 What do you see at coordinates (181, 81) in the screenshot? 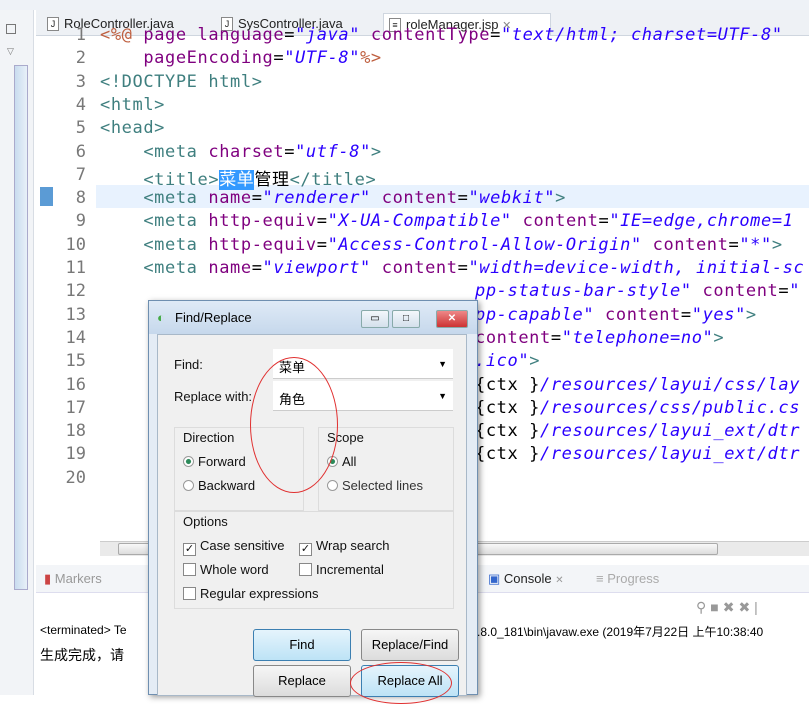
I see `code-line: <!DOCTYPE html>` at bounding box center [181, 81].